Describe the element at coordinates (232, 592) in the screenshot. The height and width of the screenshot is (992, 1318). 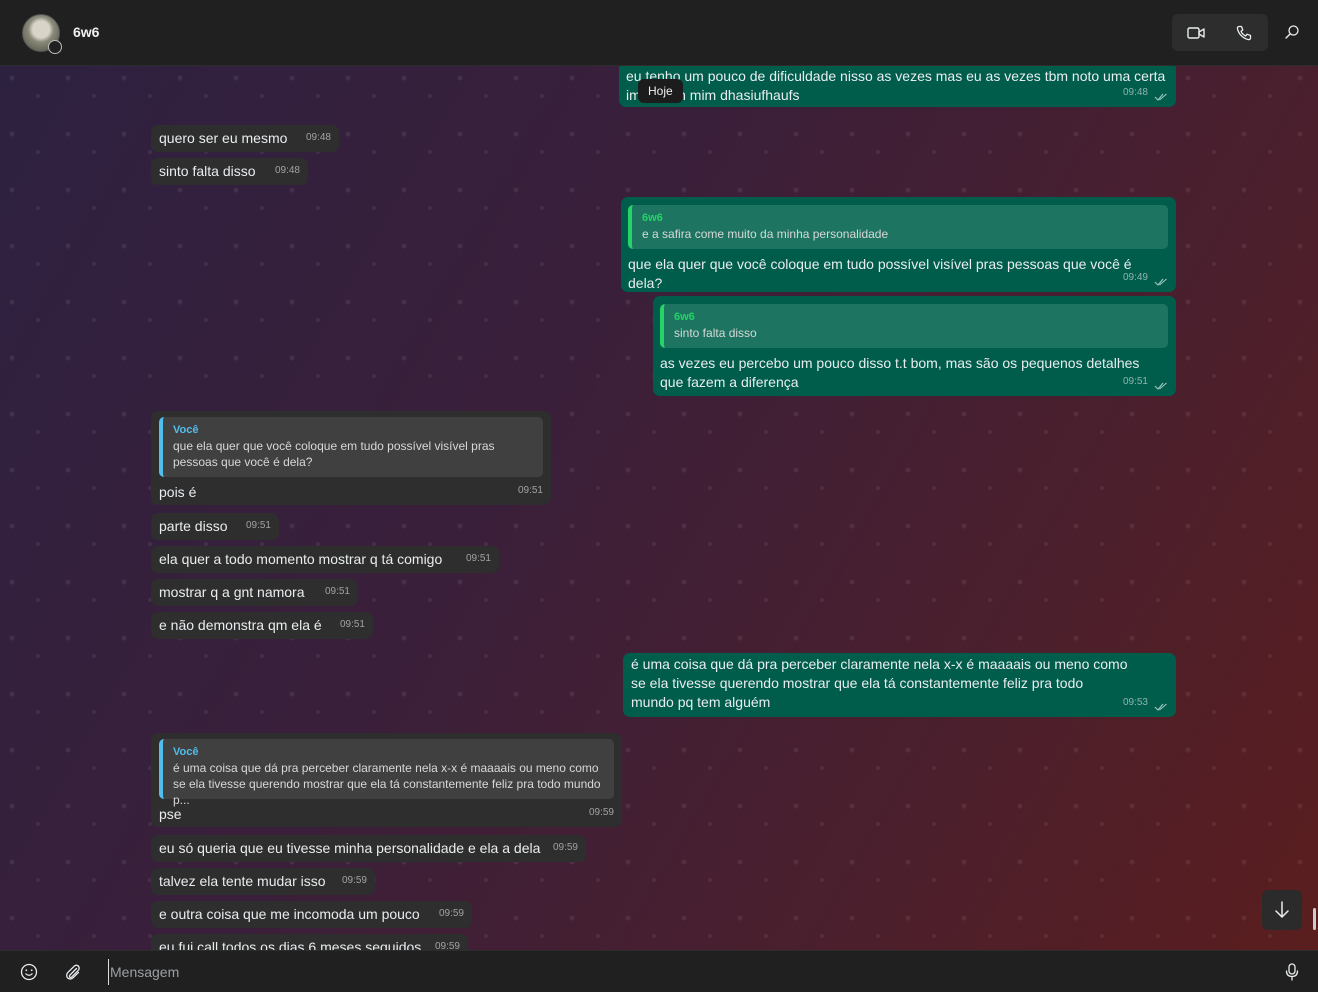
I see `message-text: mostrar q a gnt namora` at that location.